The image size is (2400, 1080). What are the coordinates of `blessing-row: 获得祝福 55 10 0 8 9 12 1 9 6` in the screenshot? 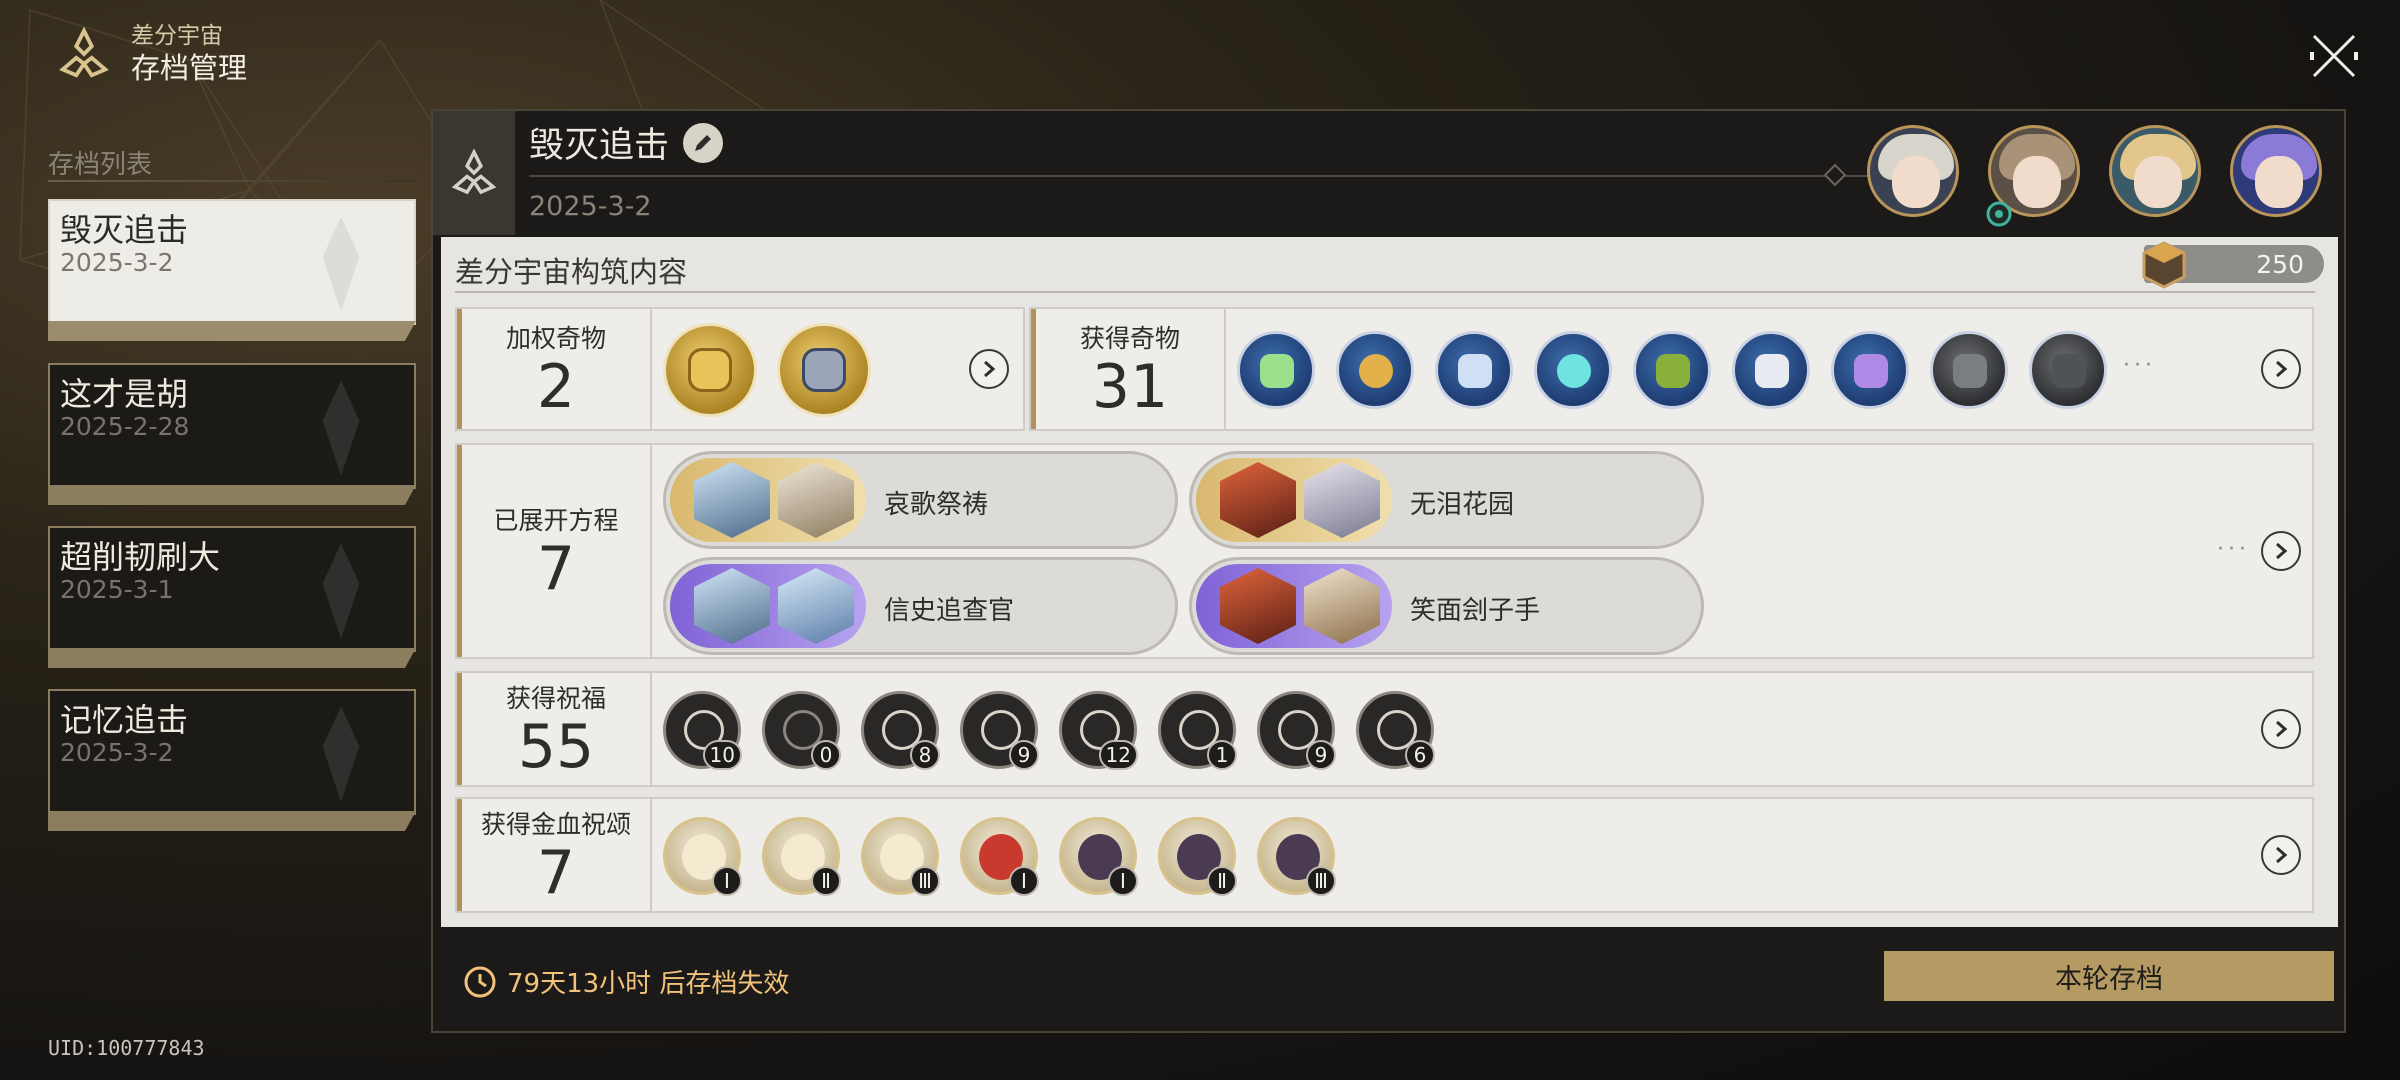 It's located at (1384, 729).